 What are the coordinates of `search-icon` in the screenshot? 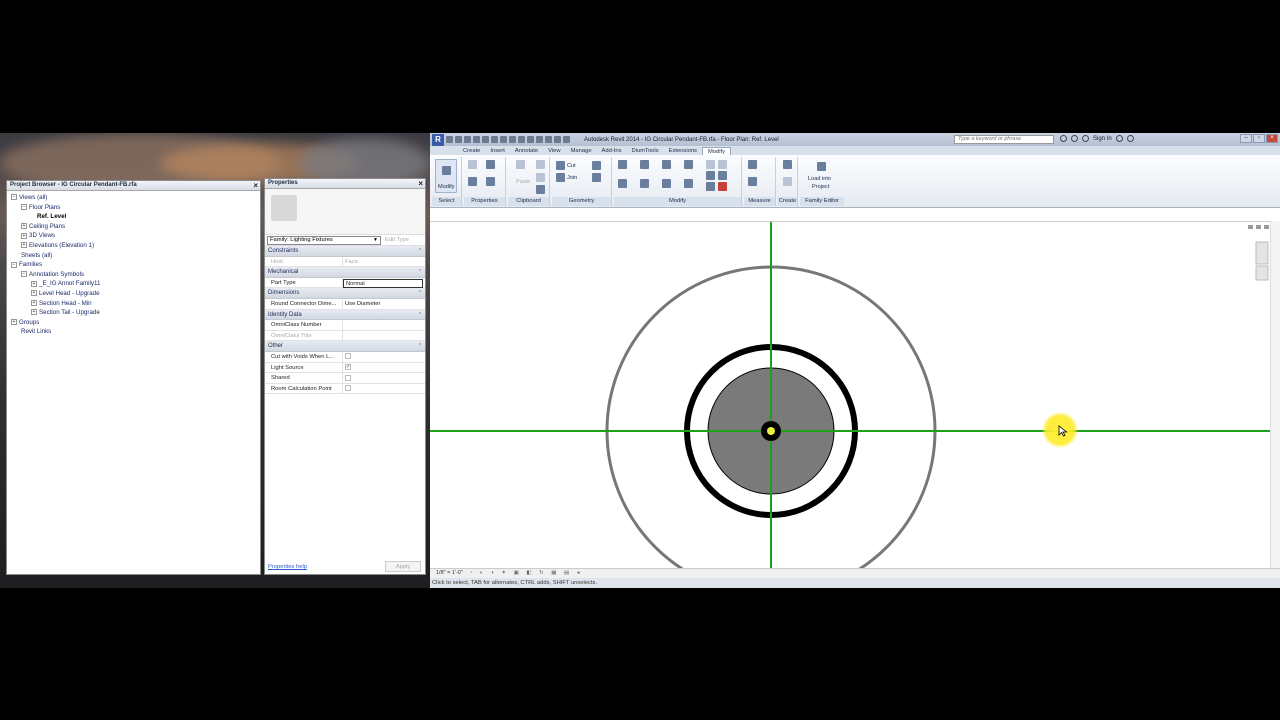 It's located at (1063, 138).